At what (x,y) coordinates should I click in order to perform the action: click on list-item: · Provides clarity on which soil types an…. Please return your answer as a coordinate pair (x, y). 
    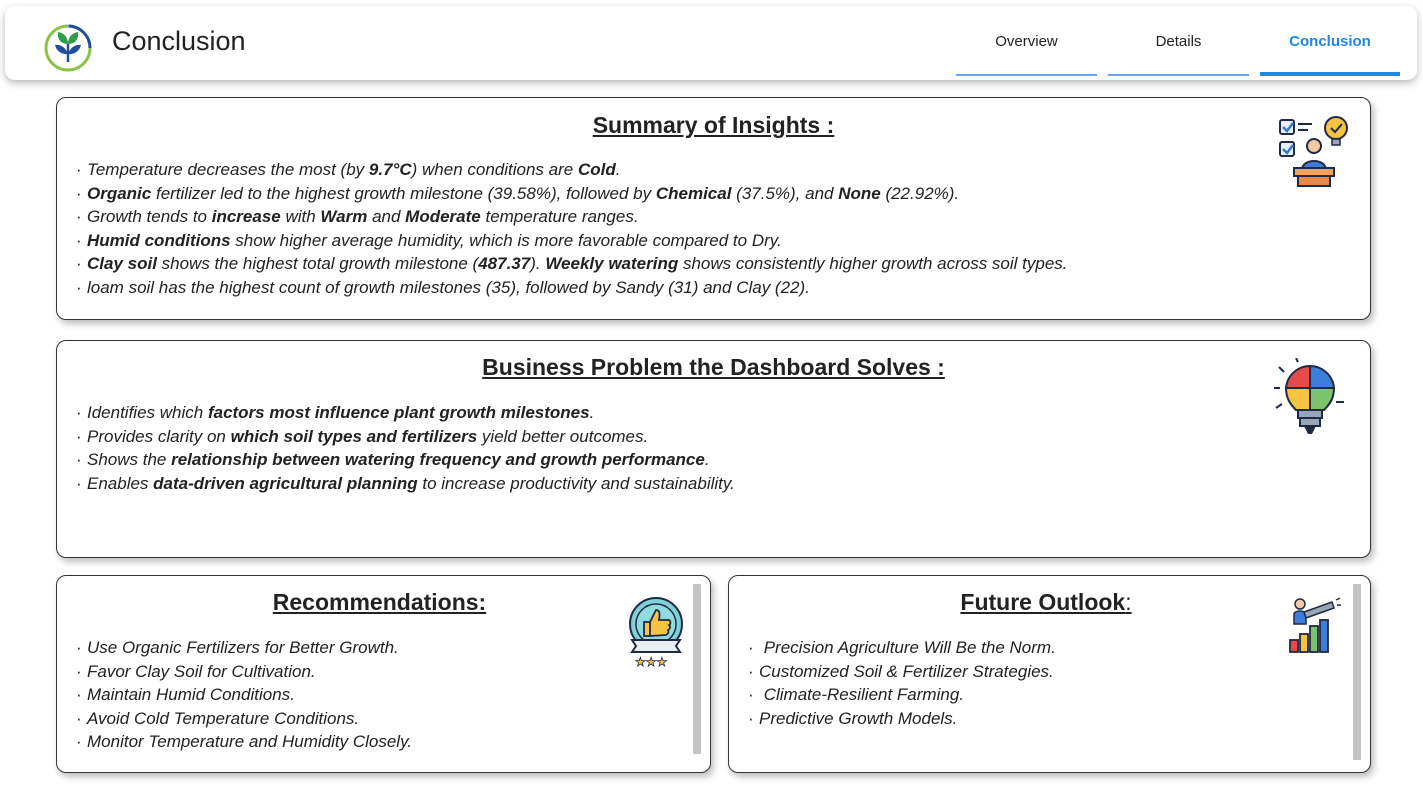
    Looking at the image, I should click on (362, 436).